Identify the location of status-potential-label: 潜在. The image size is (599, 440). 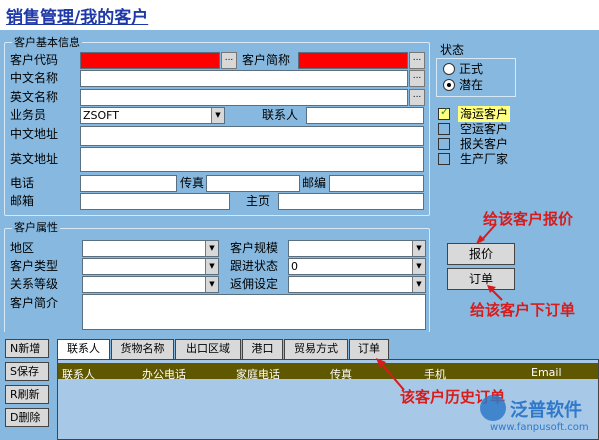
(471, 85).